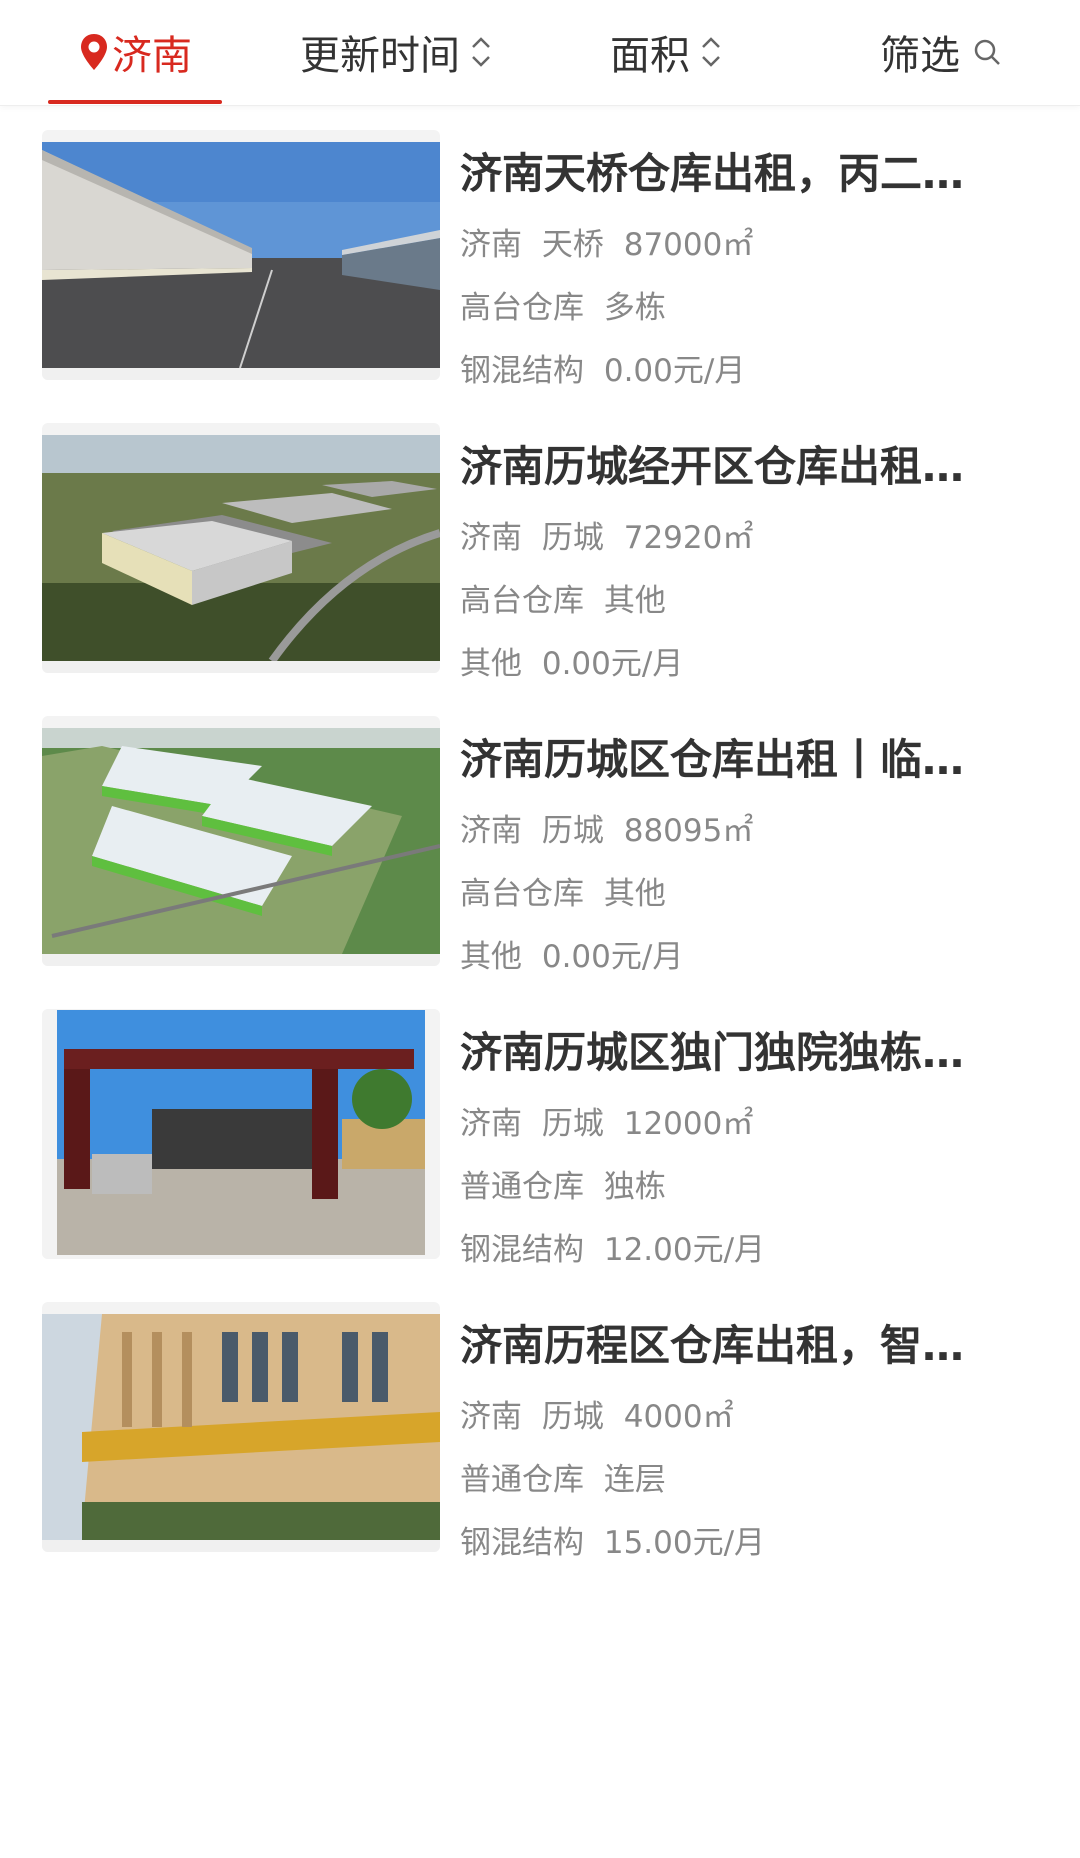 Image resolution: width=1080 pixels, height=1858 pixels. Describe the element at coordinates (613, 1543) in the screenshot. I see `listing-price: 钢混结构 15.00元/月` at that location.